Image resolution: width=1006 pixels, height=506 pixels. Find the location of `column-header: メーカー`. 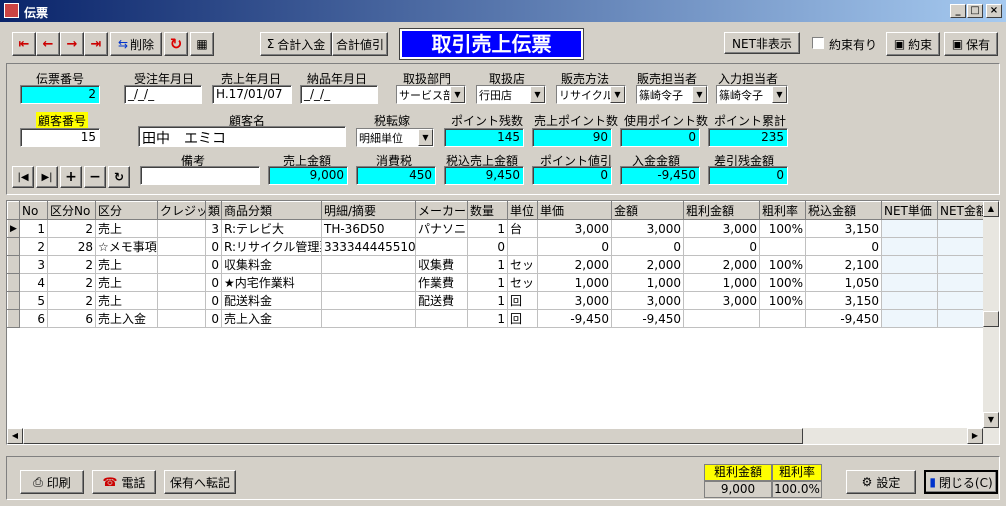

column-header: メーカー is located at coordinates (441, 210).